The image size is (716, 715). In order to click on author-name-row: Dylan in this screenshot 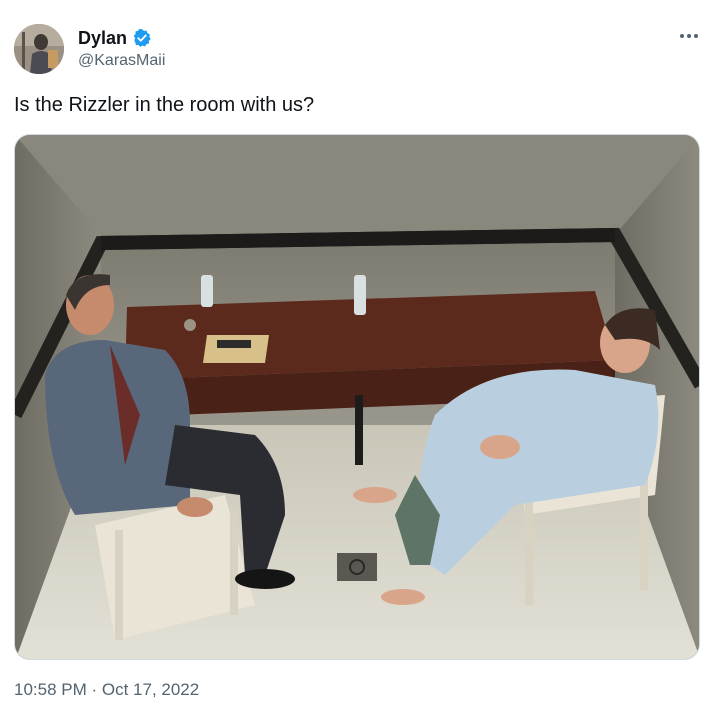, I will do `click(115, 38)`.